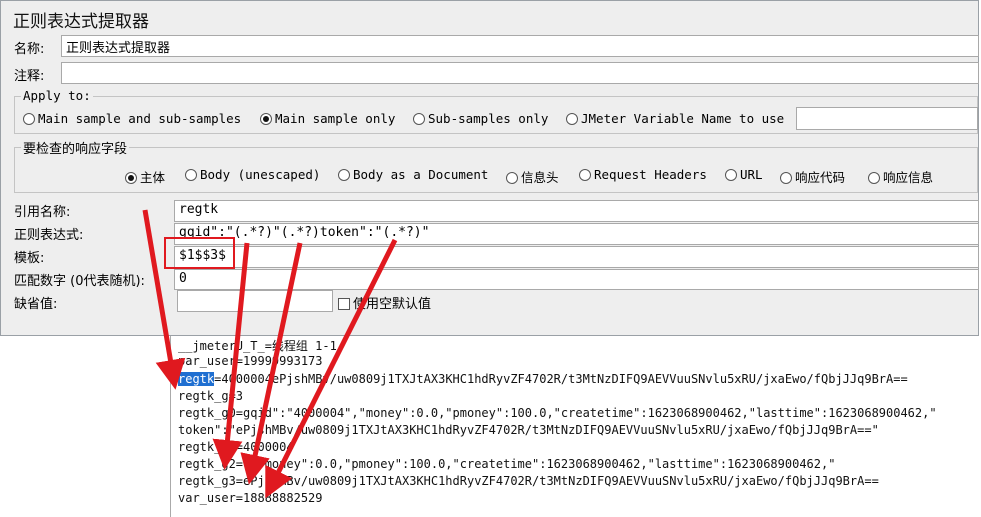 This screenshot has height=517, width=981. What do you see at coordinates (164, 299) in the screenshot?
I see `arrow-to-regtk` at bounding box center [164, 299].